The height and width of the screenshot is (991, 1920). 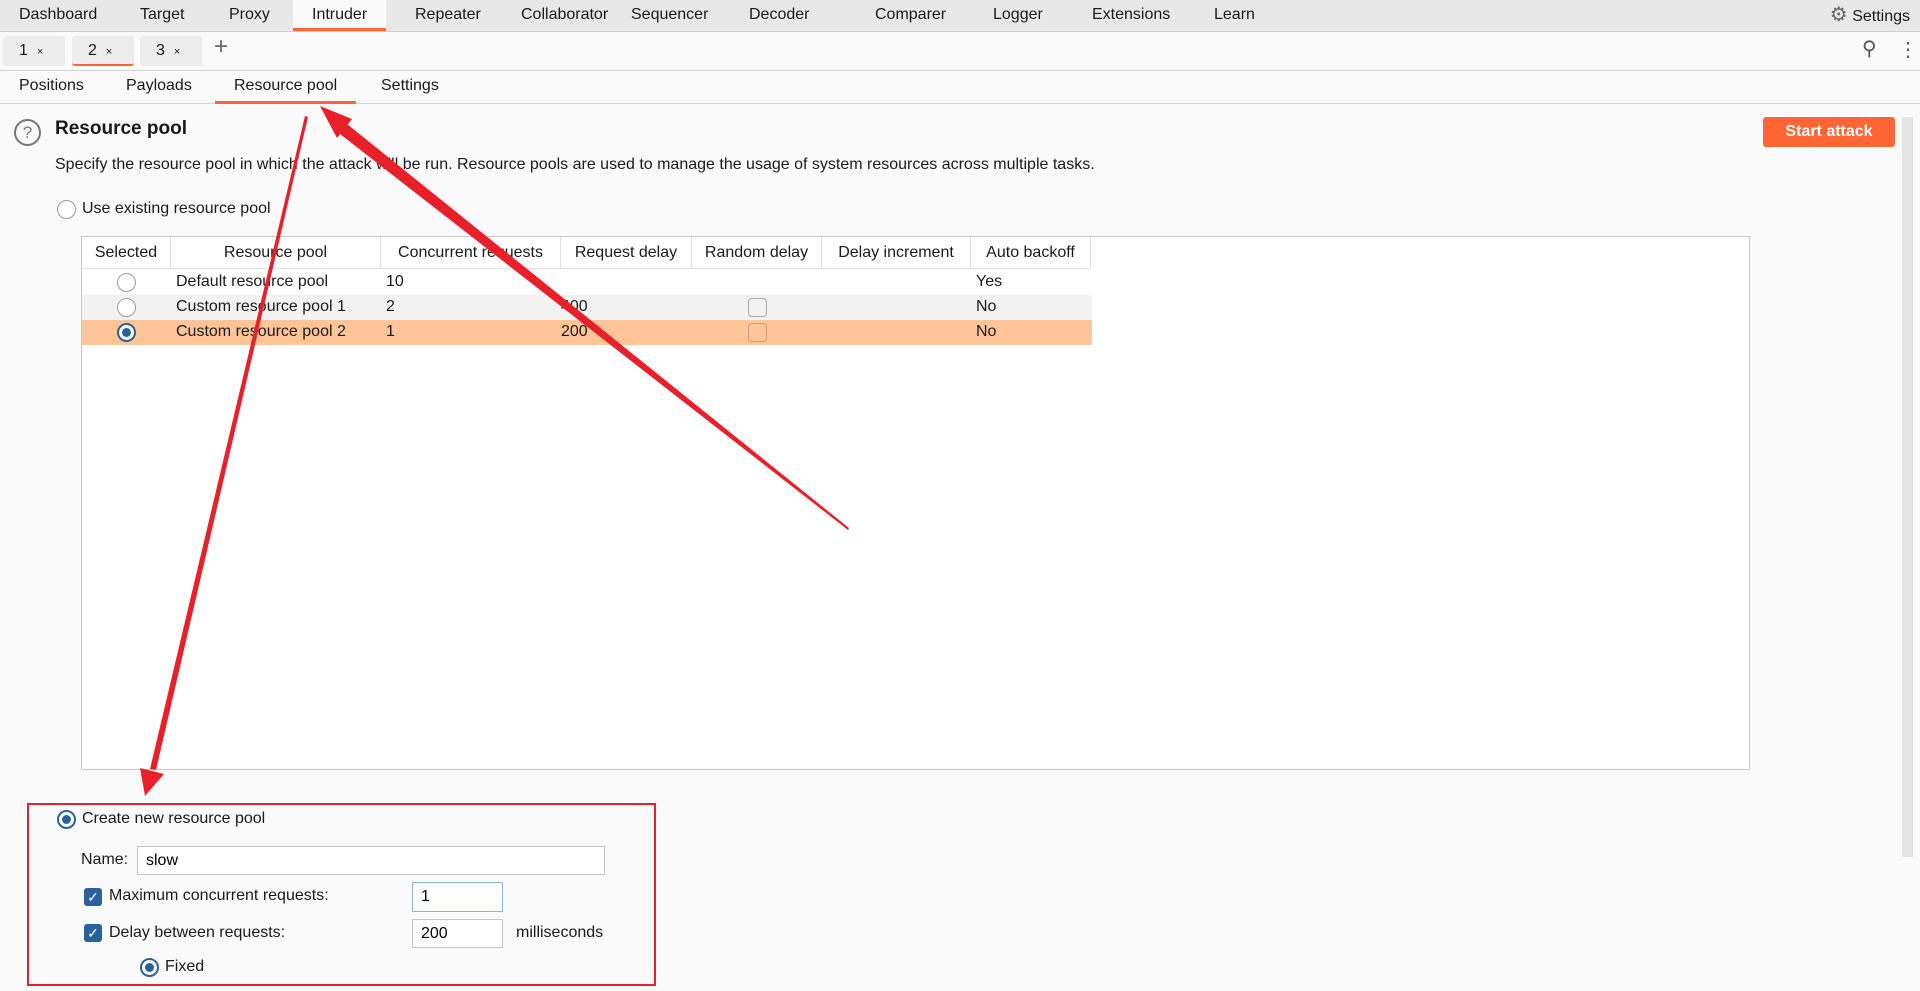 I want to click on annotation-arrow-down, so click(x=229, y=443).